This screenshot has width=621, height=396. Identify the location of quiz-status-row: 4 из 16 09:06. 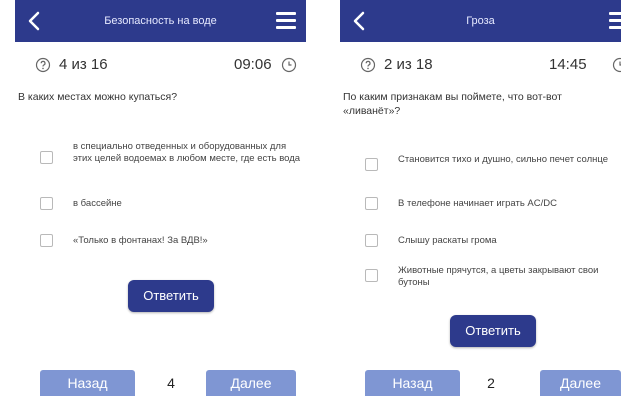
(160, 66).